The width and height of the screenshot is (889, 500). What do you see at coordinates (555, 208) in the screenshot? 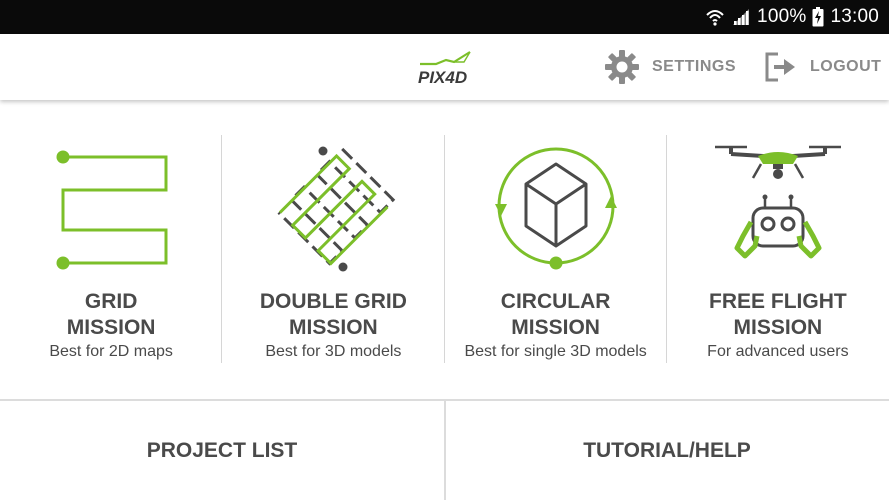
I see `circular-mission-icon` at bounding box center [555, 208].